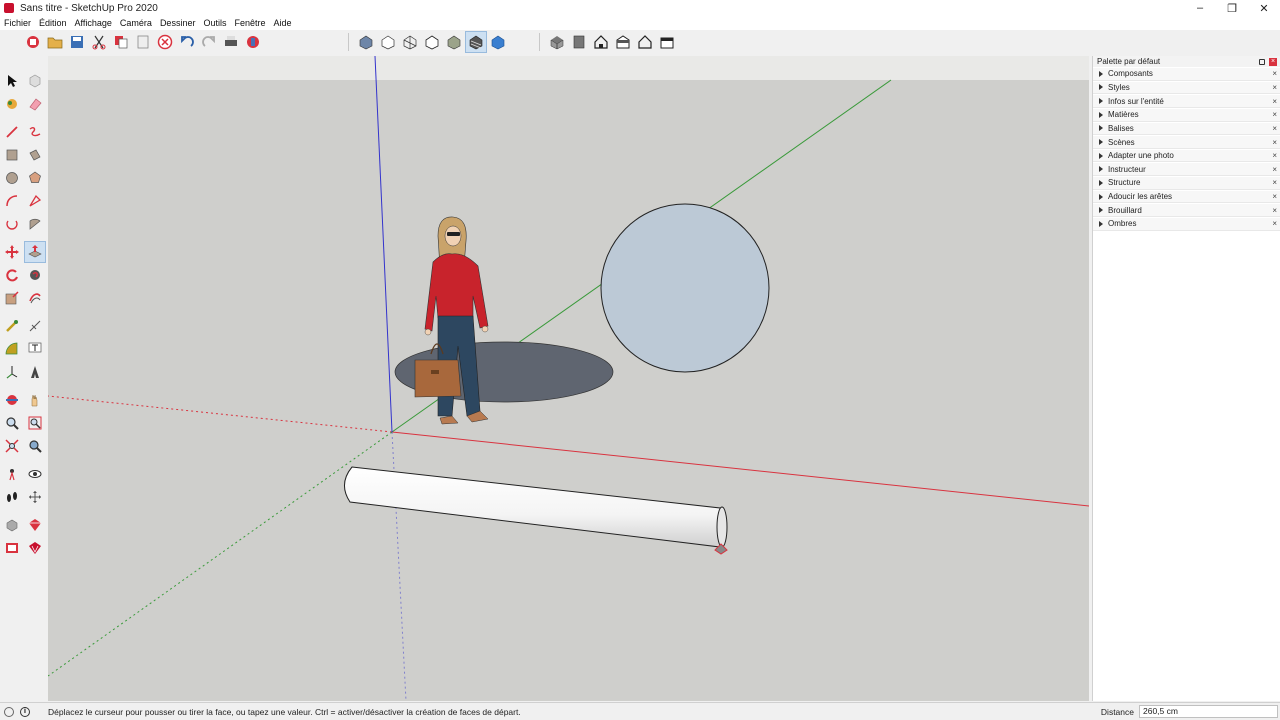  I want to click on extension-warehouse-icon, so click(35, 525).